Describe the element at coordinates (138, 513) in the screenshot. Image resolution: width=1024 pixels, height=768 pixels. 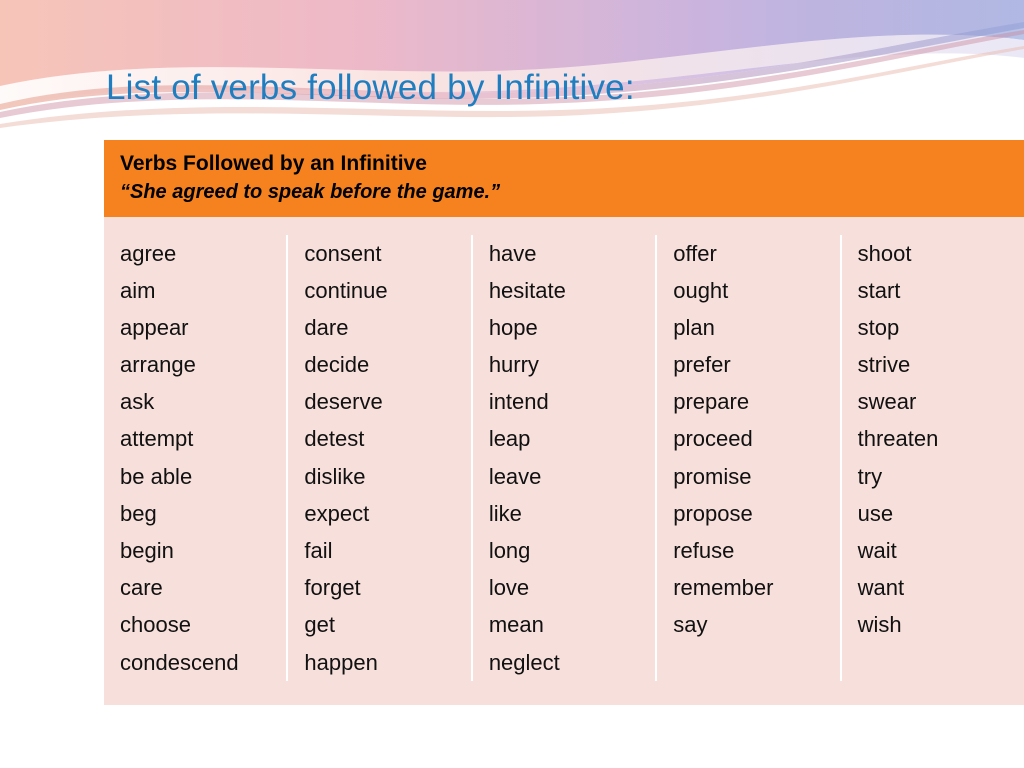
I see `list-item: beg` at that location.